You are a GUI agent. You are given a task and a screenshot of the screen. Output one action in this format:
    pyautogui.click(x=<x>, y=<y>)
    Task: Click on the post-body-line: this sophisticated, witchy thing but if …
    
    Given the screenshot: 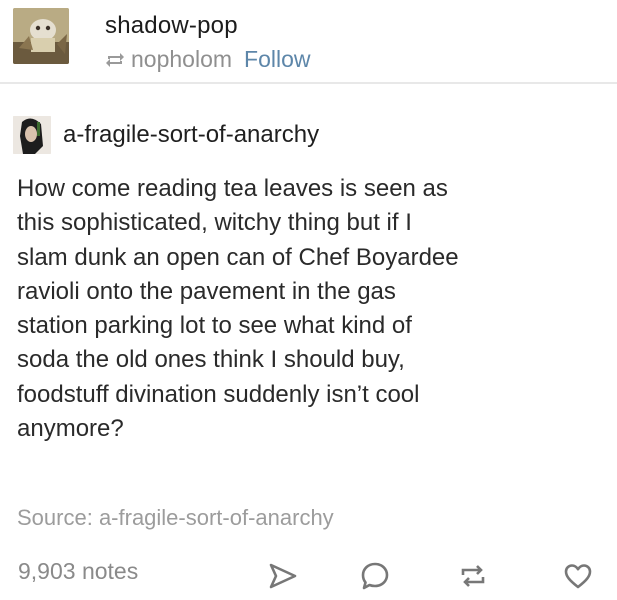 What is the action you would take?
    pyautogui.click(x=214, y=223)
    